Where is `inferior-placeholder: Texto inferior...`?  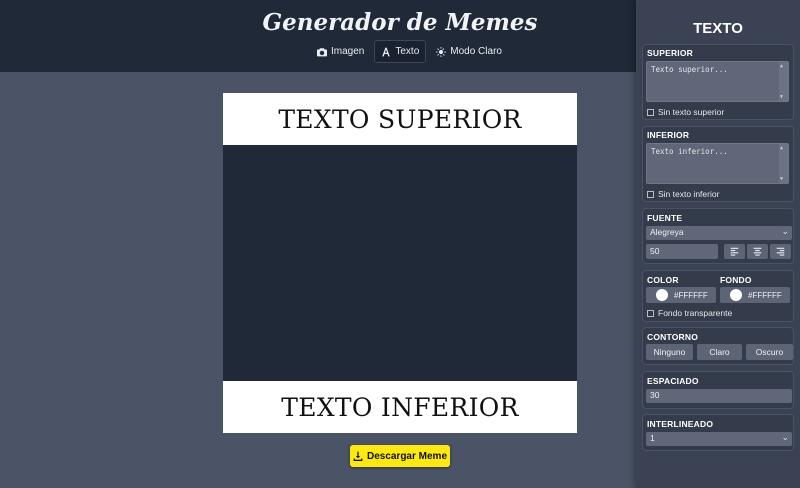 inferior-placeholder: Texto inferior... is located at coordinates (689, 151).